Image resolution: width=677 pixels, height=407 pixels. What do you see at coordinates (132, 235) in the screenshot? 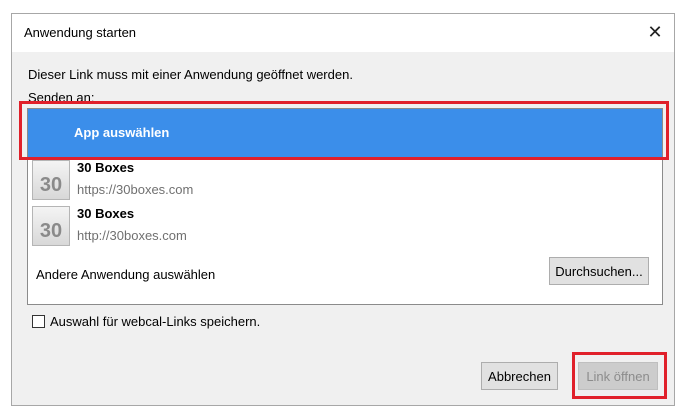
I see `app-url: http://30boxes.com` at bounding box center [132, 235].